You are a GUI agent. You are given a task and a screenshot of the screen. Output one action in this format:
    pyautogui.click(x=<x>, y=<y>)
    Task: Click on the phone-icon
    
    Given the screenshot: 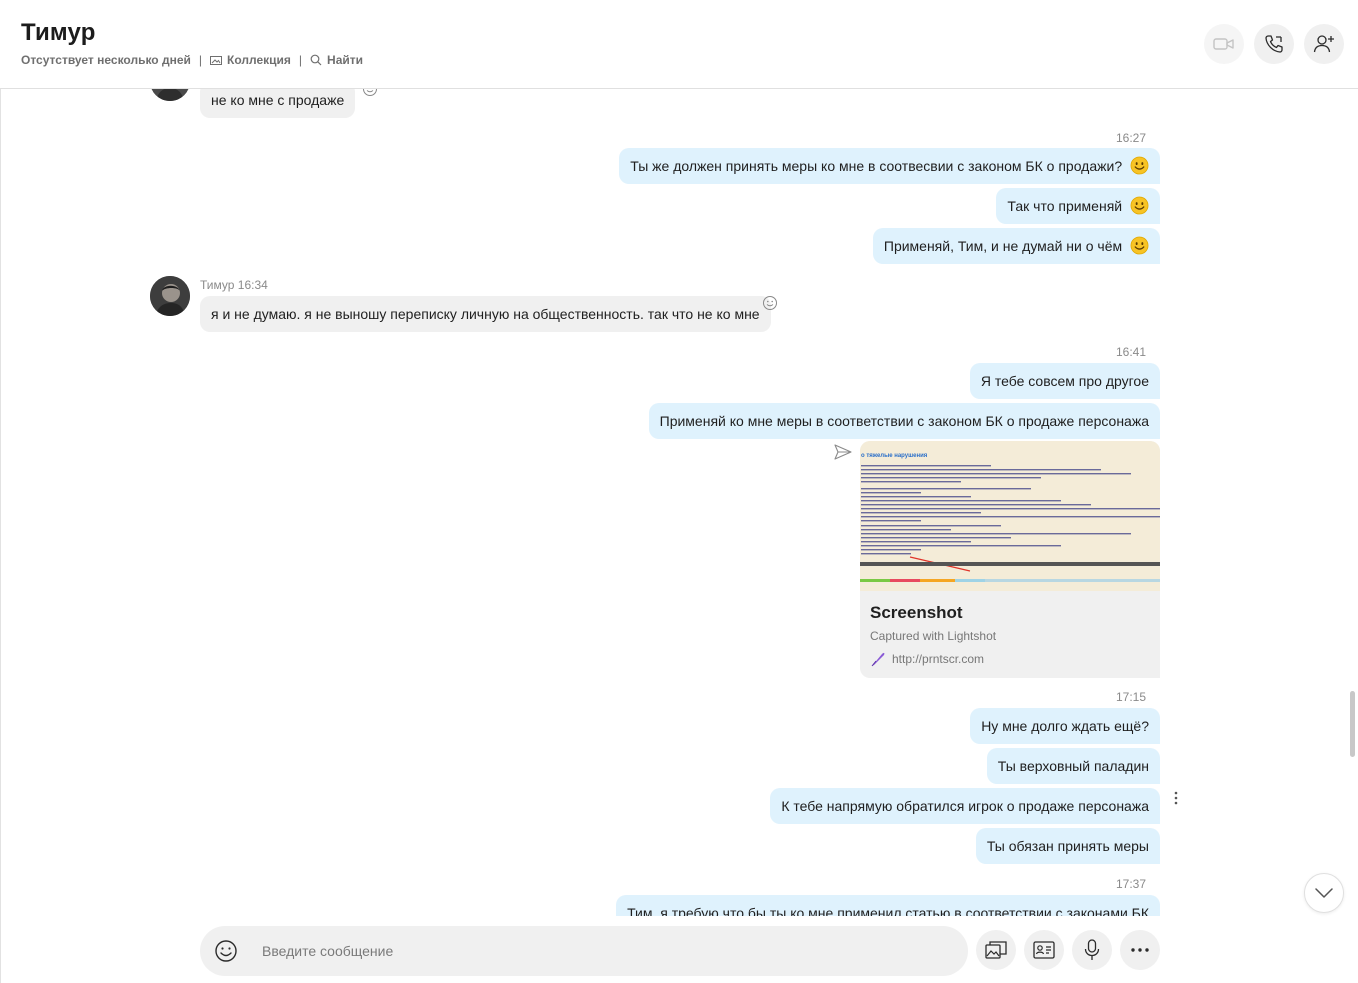 What is the action you would take?
    pyautogui.click(x=1274, y=44)
    